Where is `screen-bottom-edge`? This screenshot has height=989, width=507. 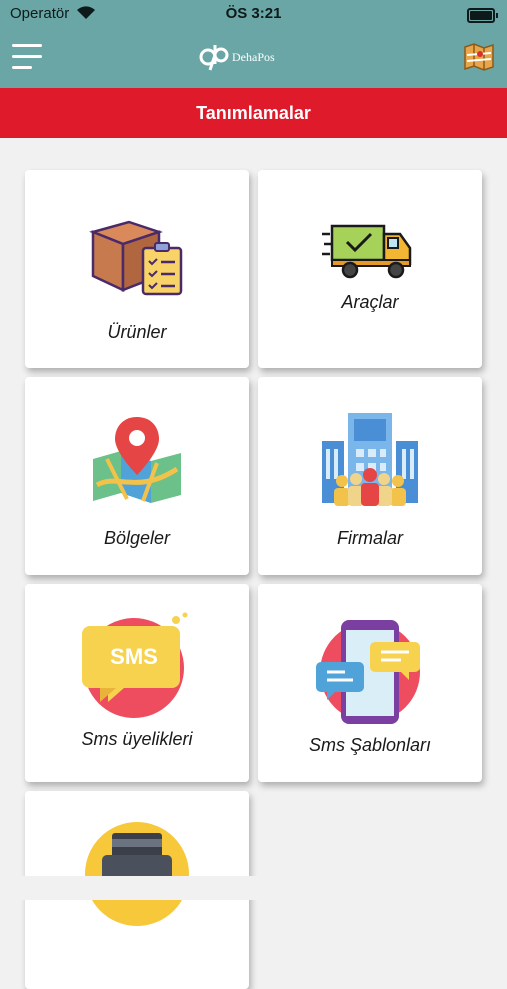 screen-bottom-edge is located at coordinates (253, 888).